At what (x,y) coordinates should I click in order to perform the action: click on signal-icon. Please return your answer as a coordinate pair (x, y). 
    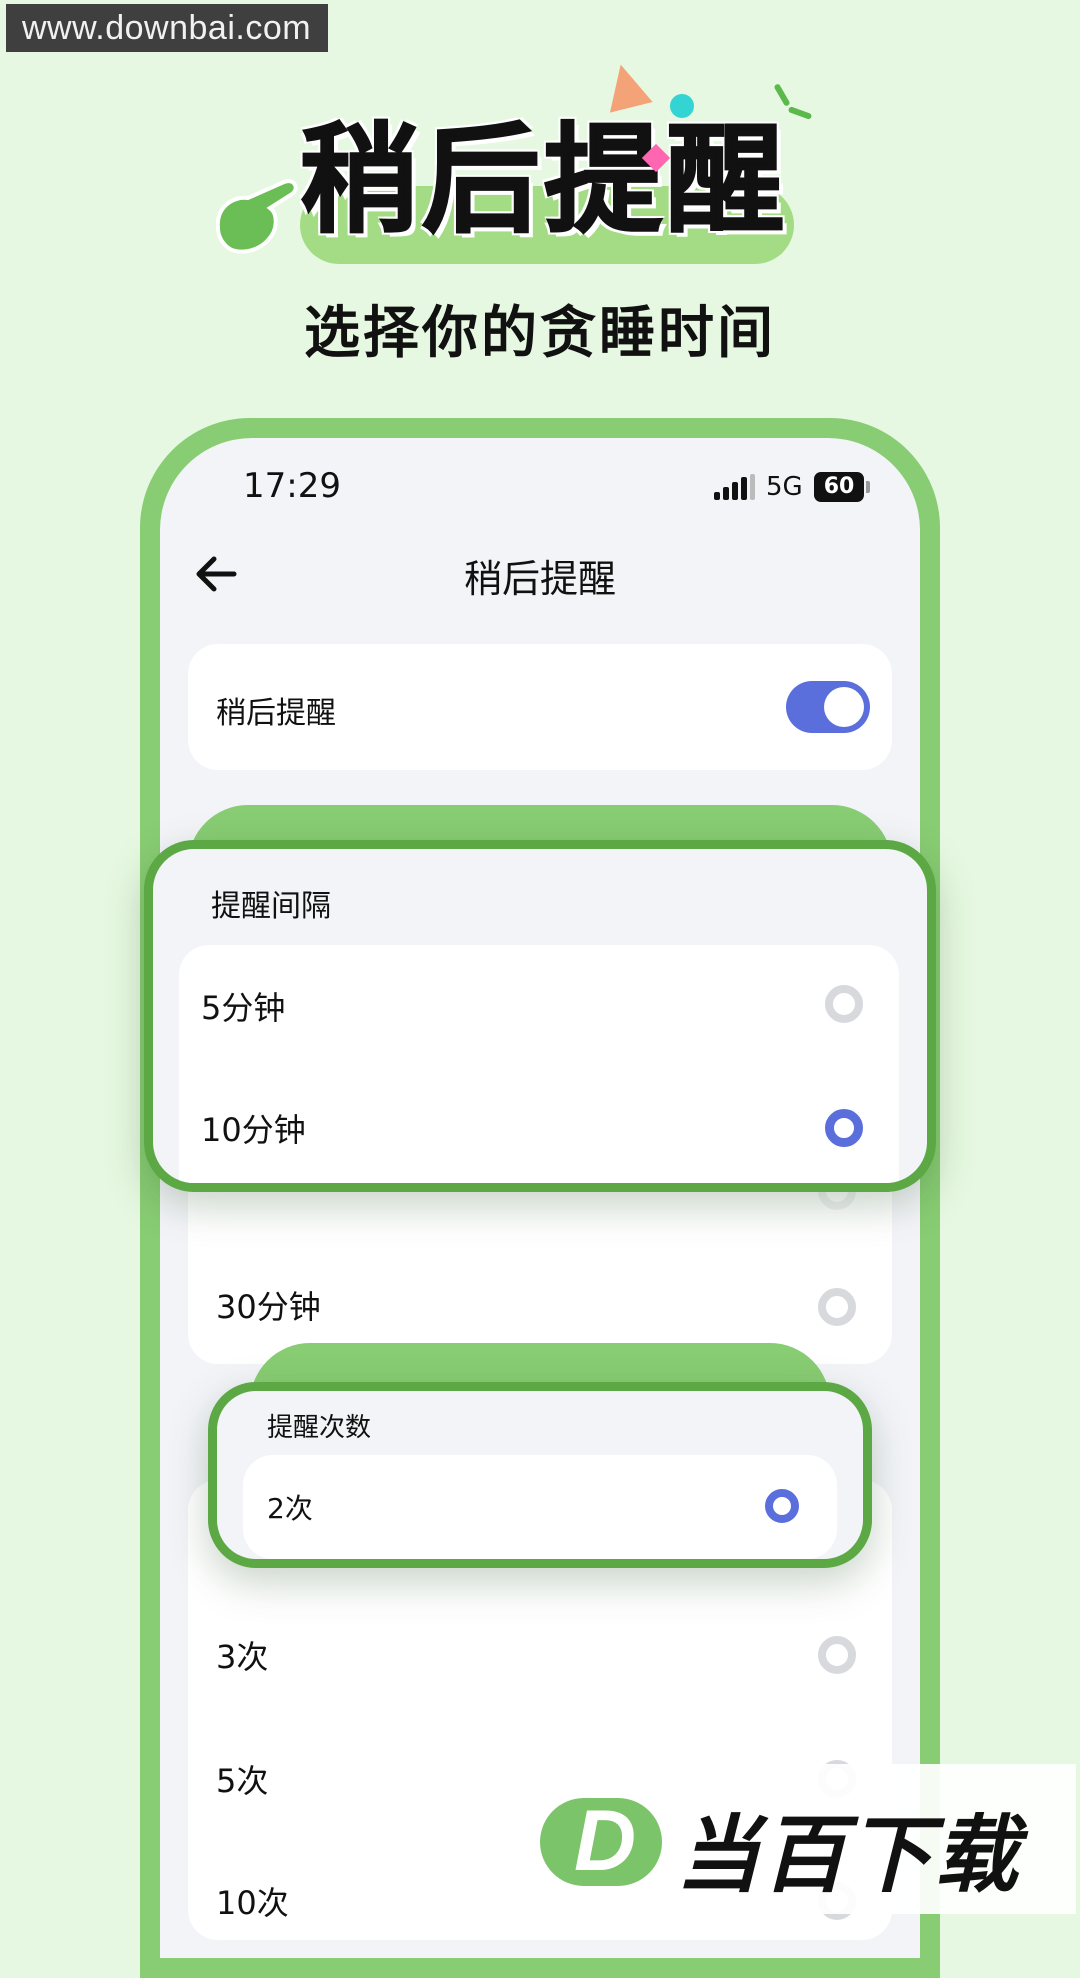
    Looking at the image, I should click on (734, 487).